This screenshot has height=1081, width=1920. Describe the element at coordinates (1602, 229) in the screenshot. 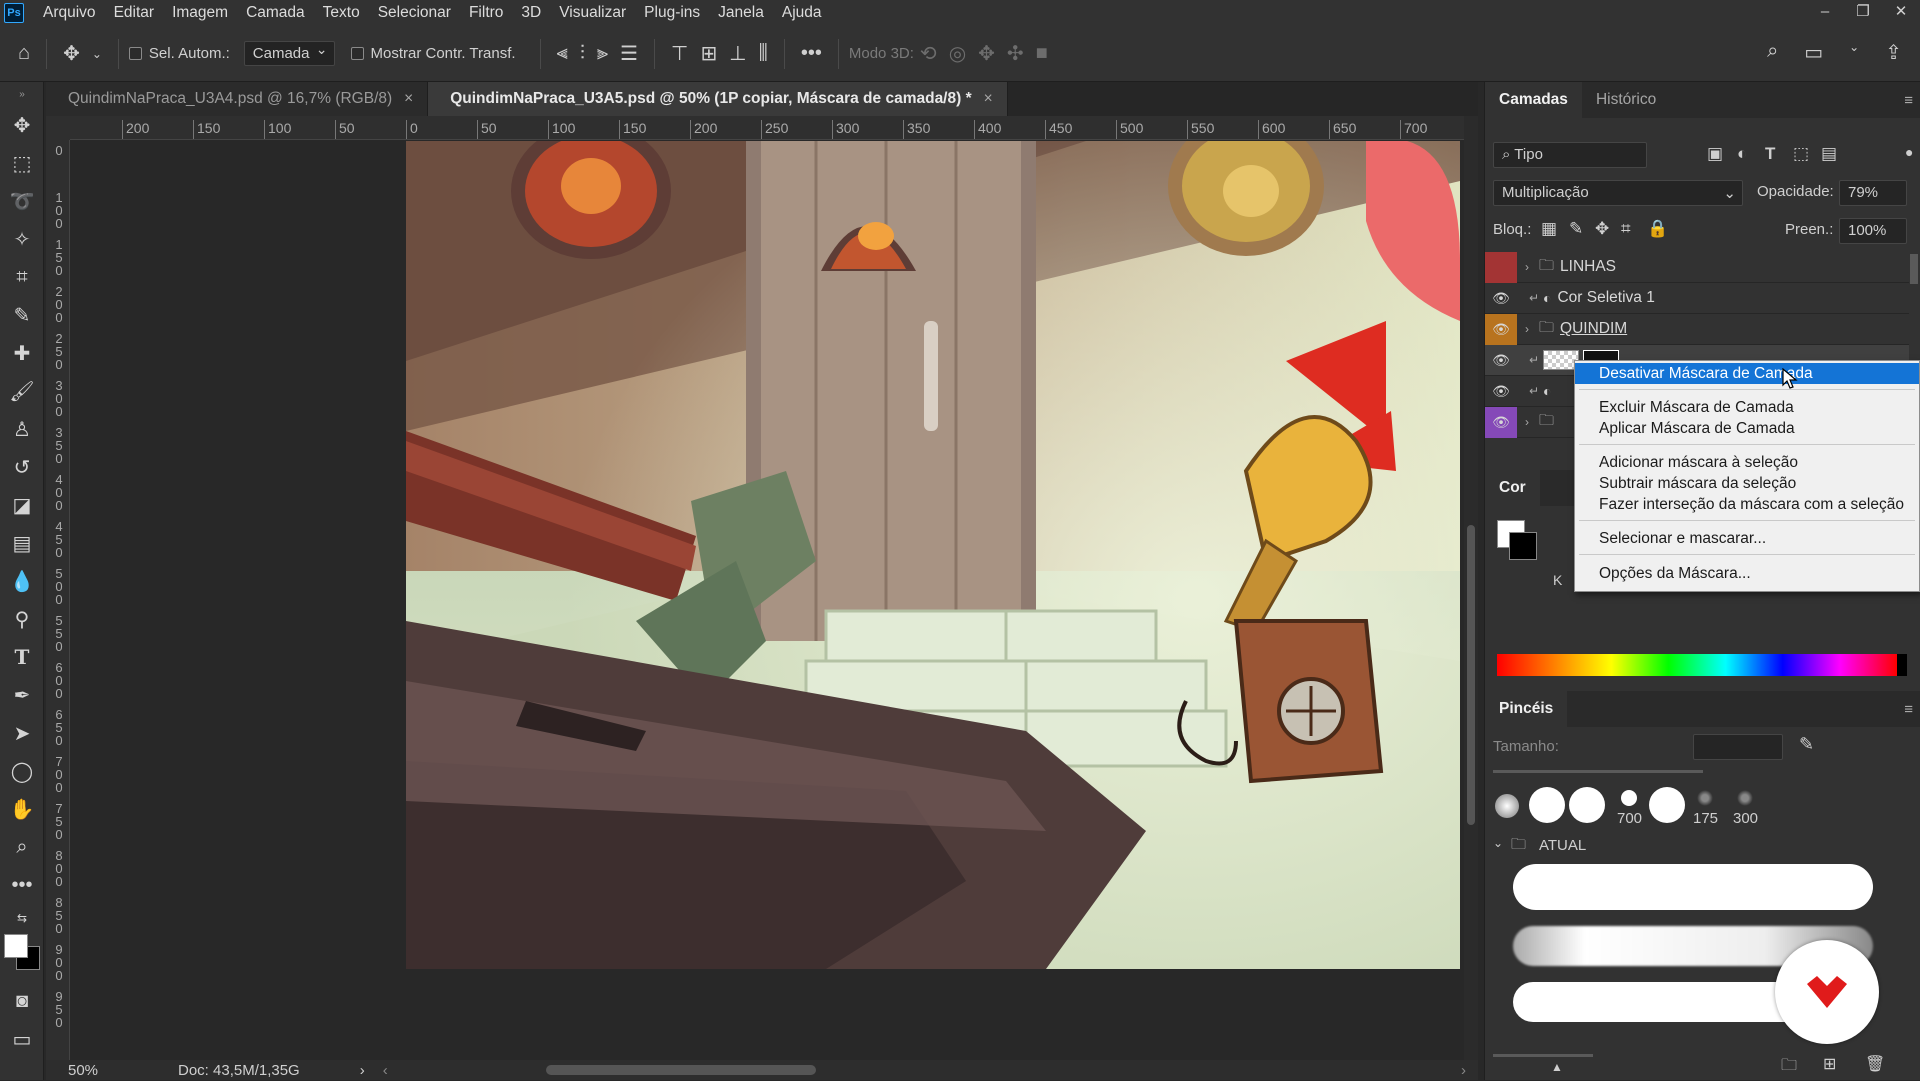

I see `lock-position-icon: ✥` at that location.